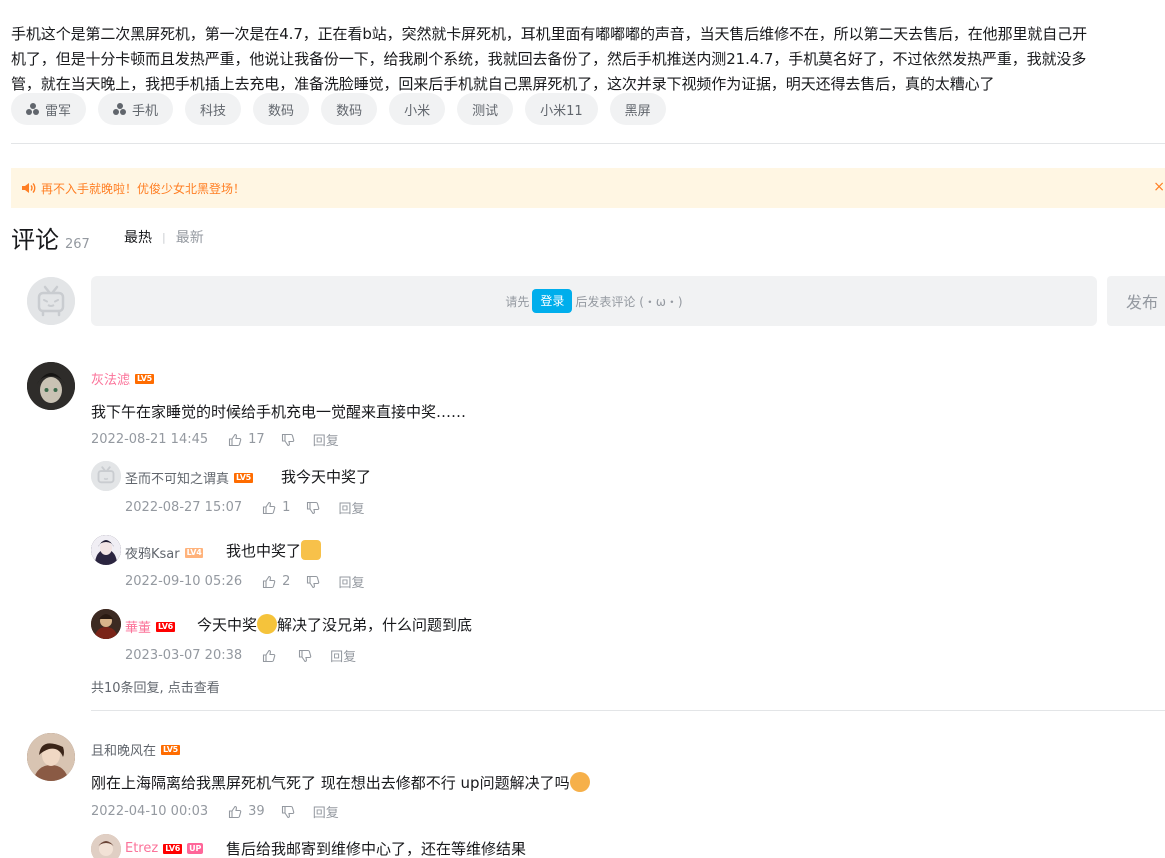 This screenshot has height=858, width=1165. What do you see at coordinates (485, 109) in the screenshot?
I see `tag-test: 测试` at bounding box center [485, 109].